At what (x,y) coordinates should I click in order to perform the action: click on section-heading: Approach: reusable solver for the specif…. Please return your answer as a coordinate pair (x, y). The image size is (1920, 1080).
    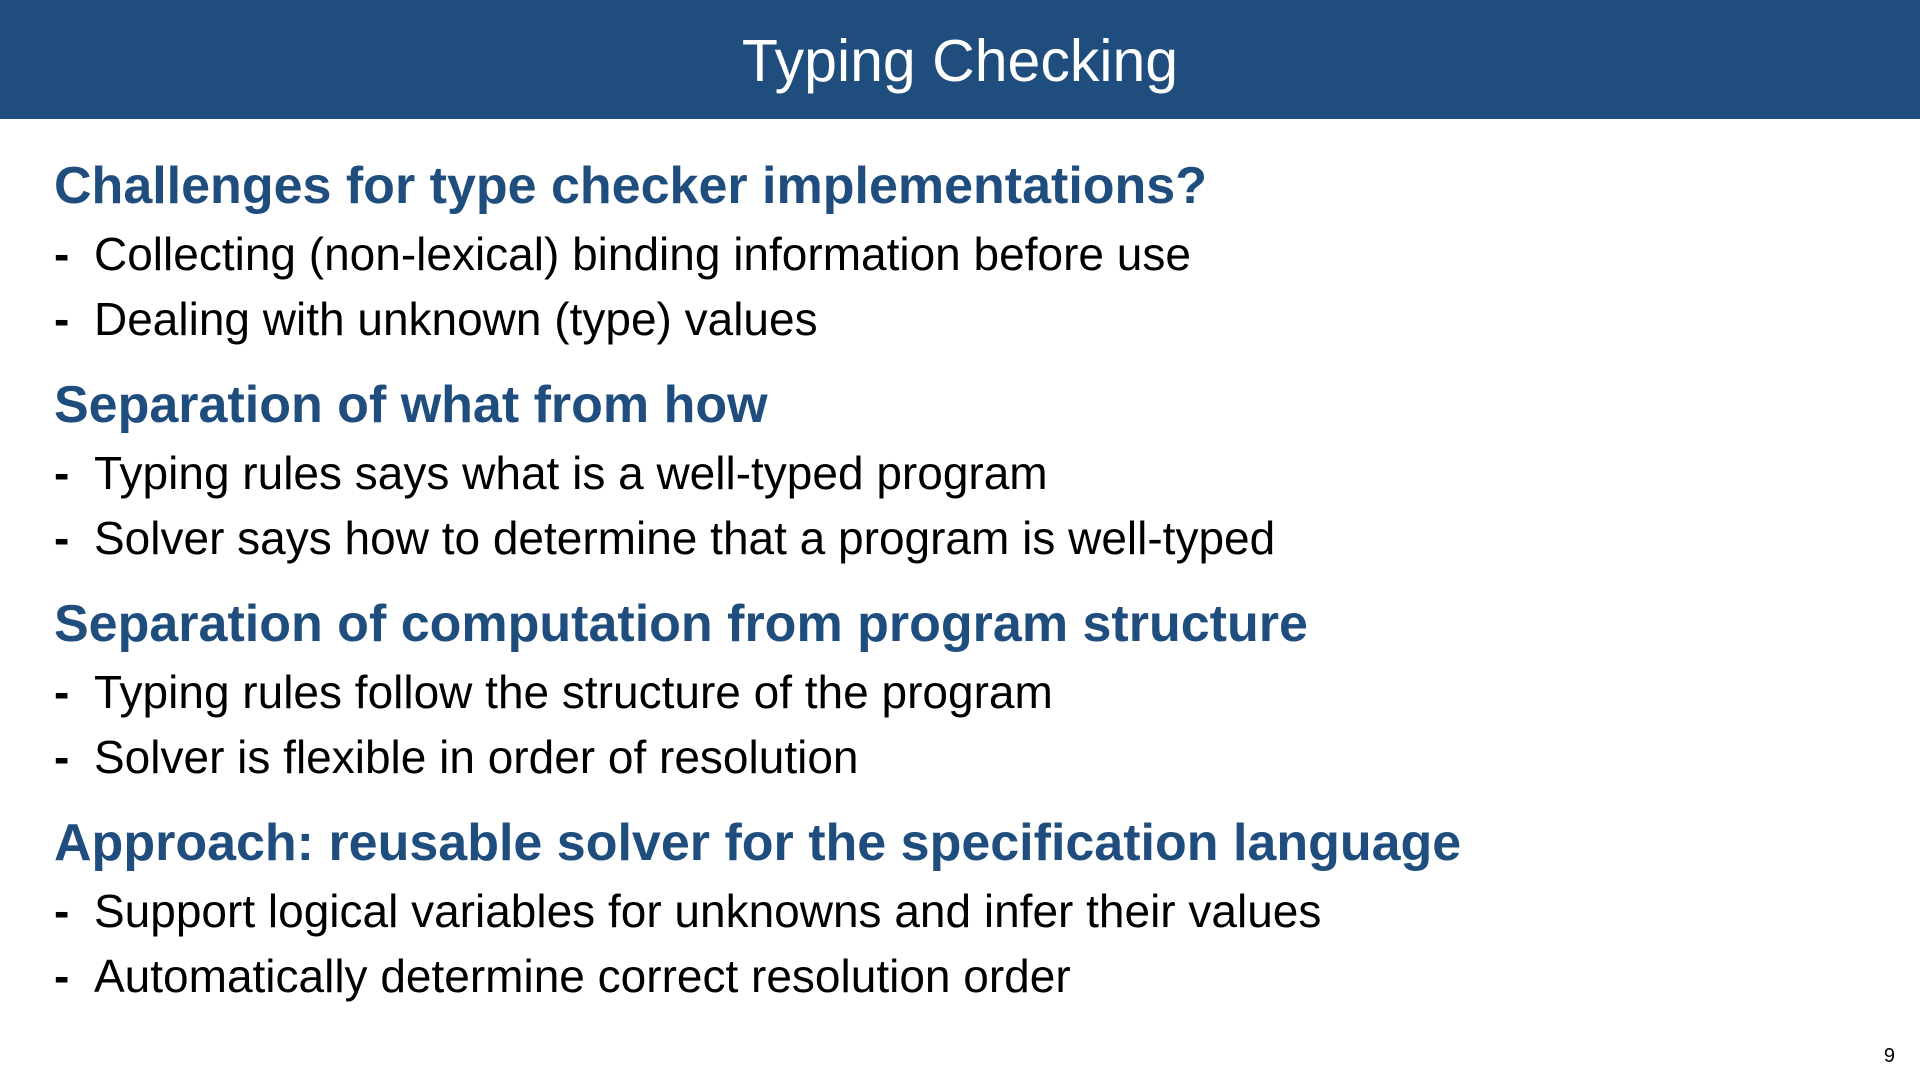
    Looking at the image, I should click on (758, 843).